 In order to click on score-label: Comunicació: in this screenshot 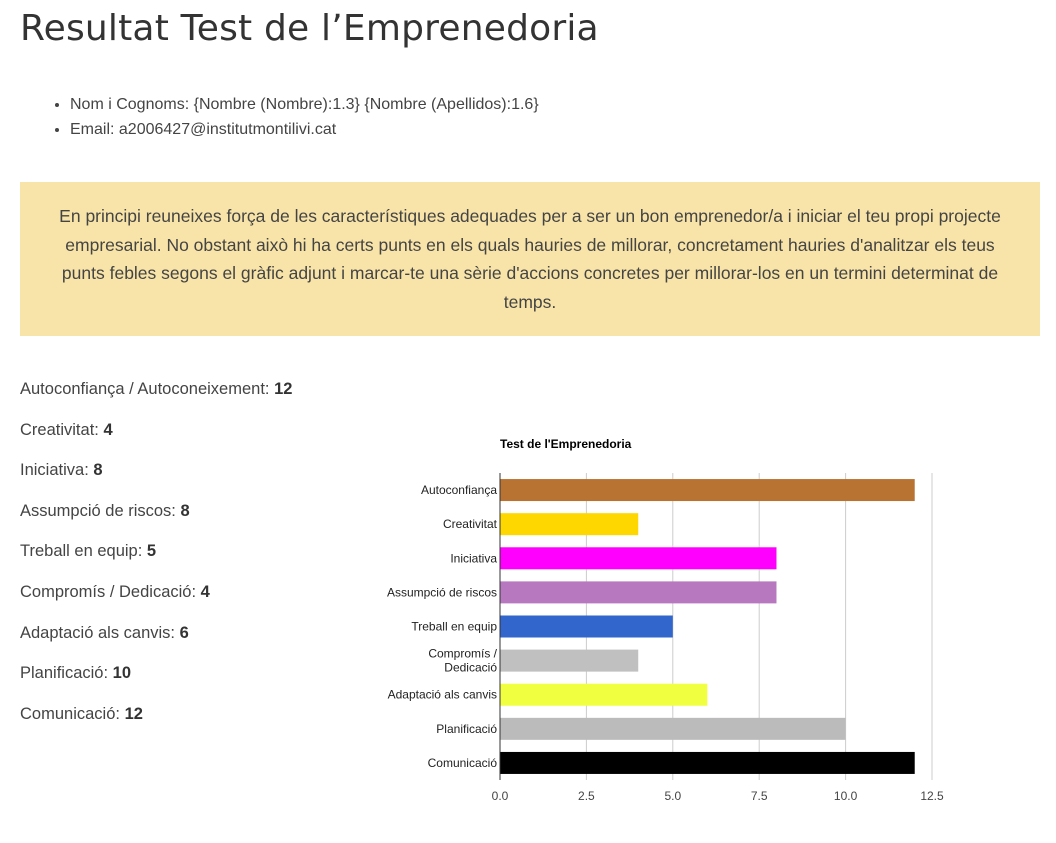, I will do `click(70, 713)`.